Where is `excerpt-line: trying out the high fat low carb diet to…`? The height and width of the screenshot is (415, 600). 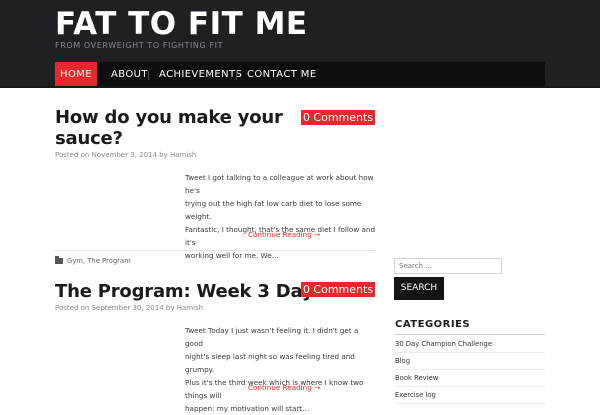 excerpt-line: trying out the high fat low carb diet to… is located at coordinates (273, 210).